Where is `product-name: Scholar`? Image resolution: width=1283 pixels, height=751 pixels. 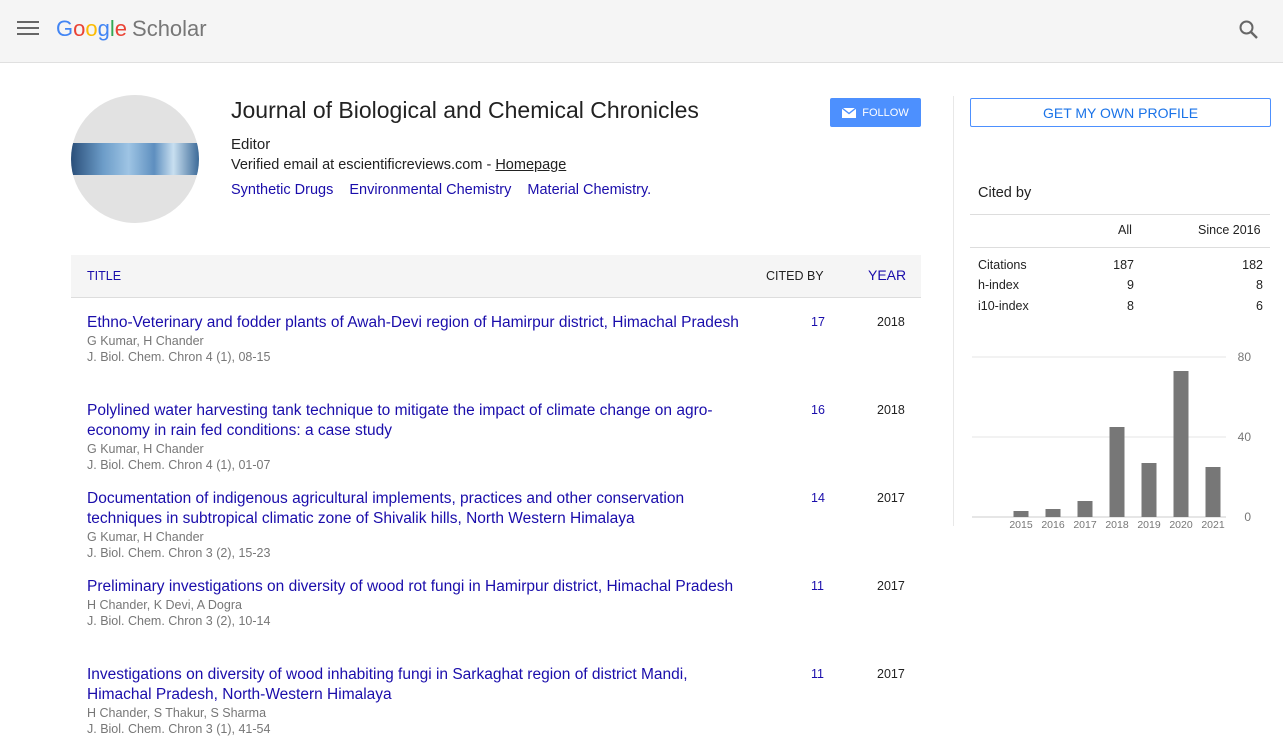 product-name: Scholar is located at coordinates (169, 28).